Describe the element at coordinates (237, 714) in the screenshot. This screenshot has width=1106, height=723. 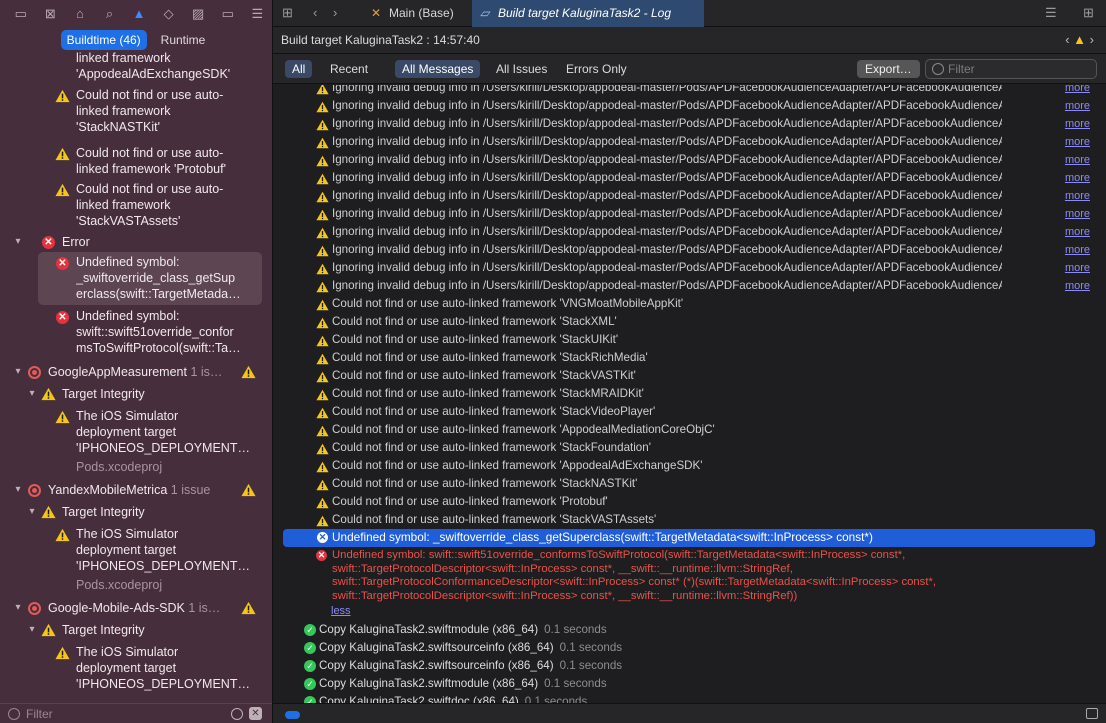
I see `recent-filter-icon` at that location.